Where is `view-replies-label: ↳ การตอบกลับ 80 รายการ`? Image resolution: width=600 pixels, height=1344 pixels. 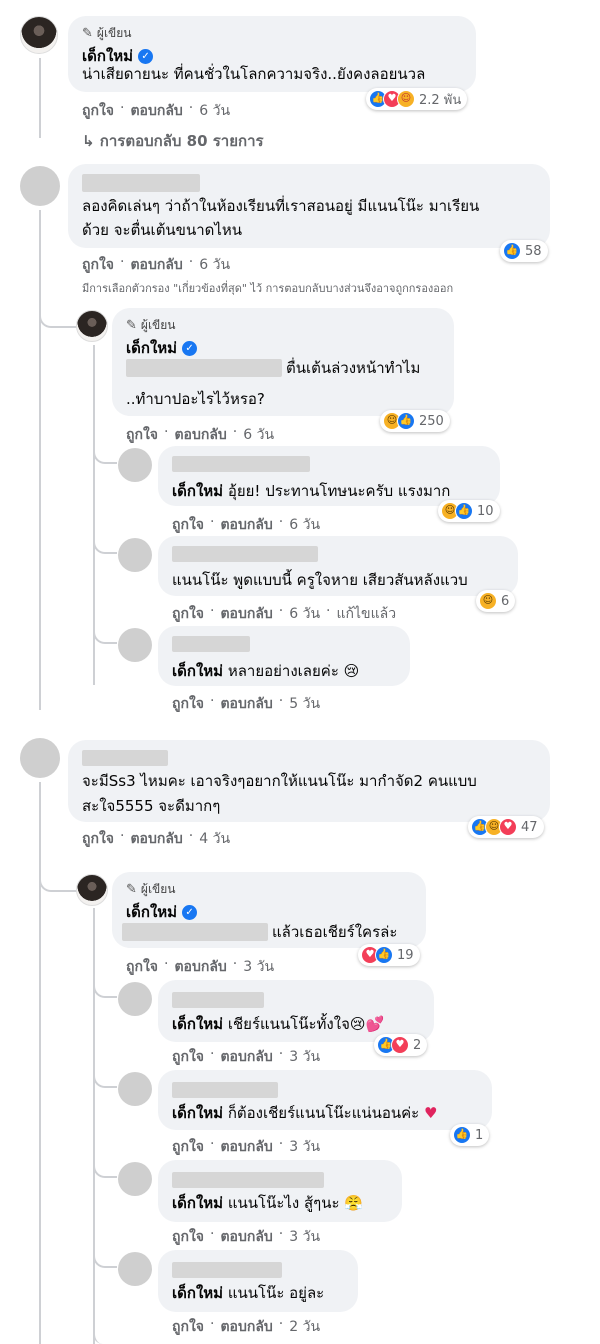
view-replies-label: ↳ การตอบกลับ 80 รายการ is located at coordinates (173, 141).